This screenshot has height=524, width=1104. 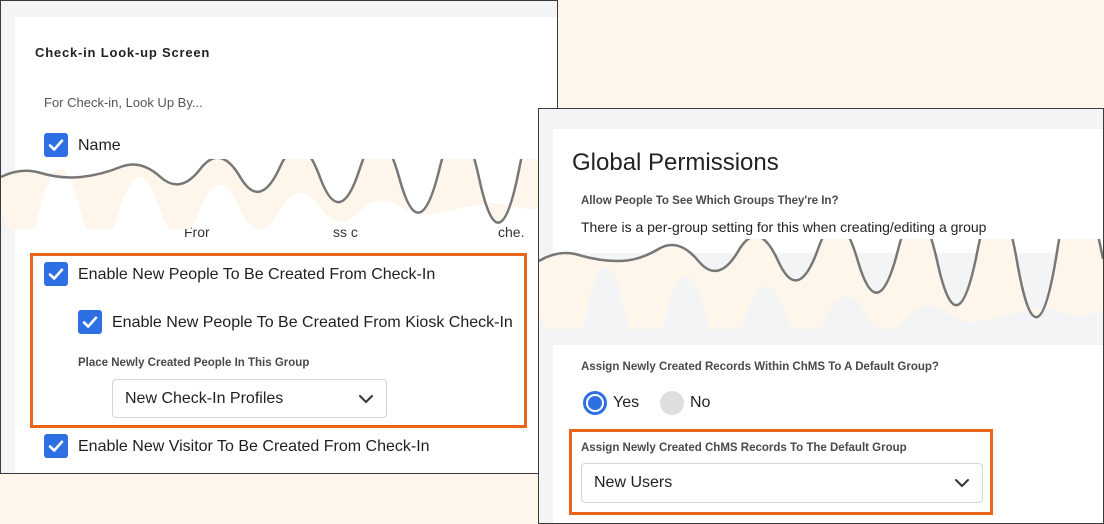 What do you see at coordinates (672, 403) in the screenshot?
I see `no-radio` at bounding box center [672, 403].